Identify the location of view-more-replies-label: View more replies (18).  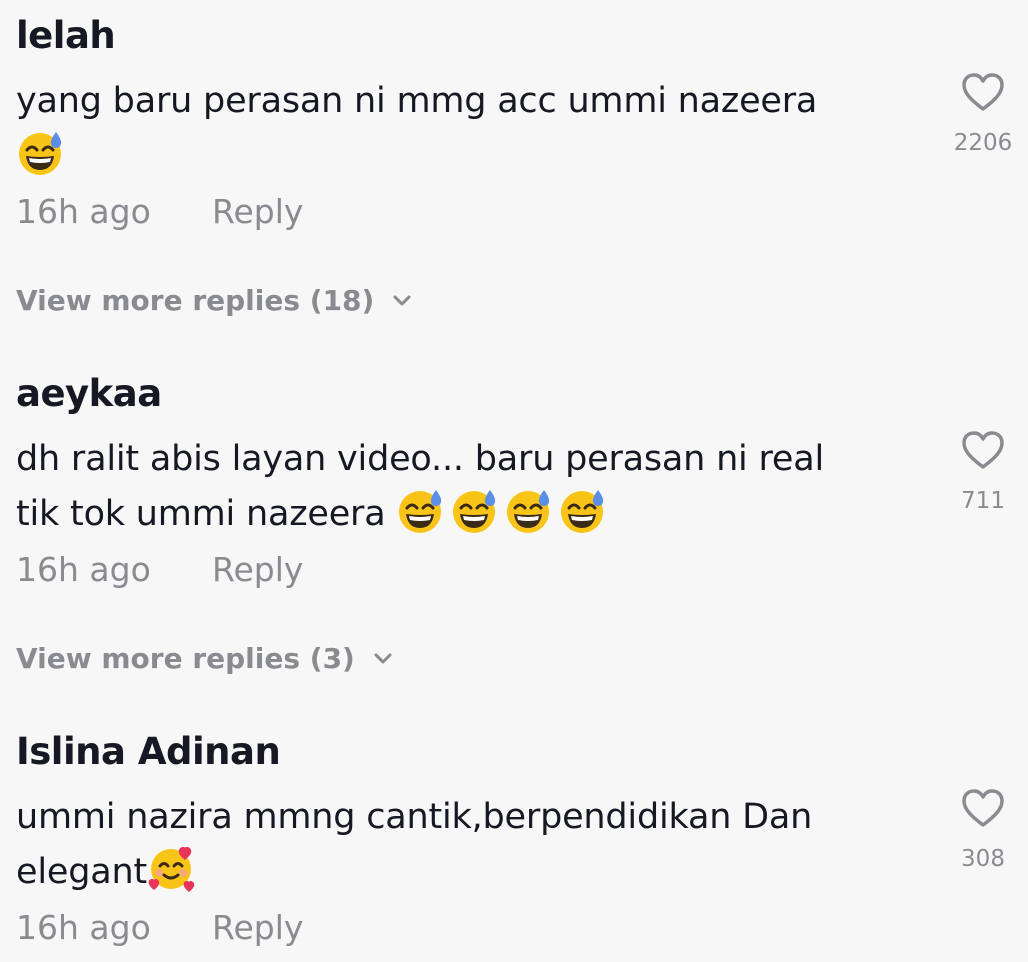
(195, 300).